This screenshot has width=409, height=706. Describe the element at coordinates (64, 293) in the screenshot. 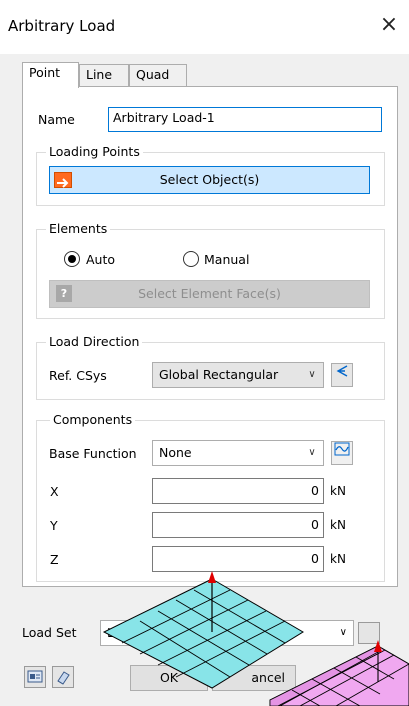

I see `question-icon: ?` at that location.